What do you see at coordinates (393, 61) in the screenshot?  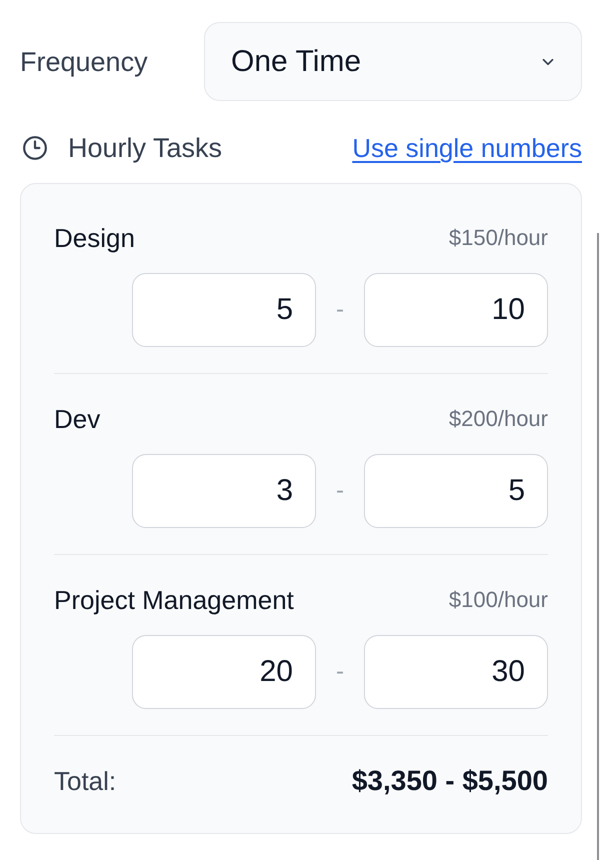 I see `frequency-select: One Time` at bounding box center [393, 61].